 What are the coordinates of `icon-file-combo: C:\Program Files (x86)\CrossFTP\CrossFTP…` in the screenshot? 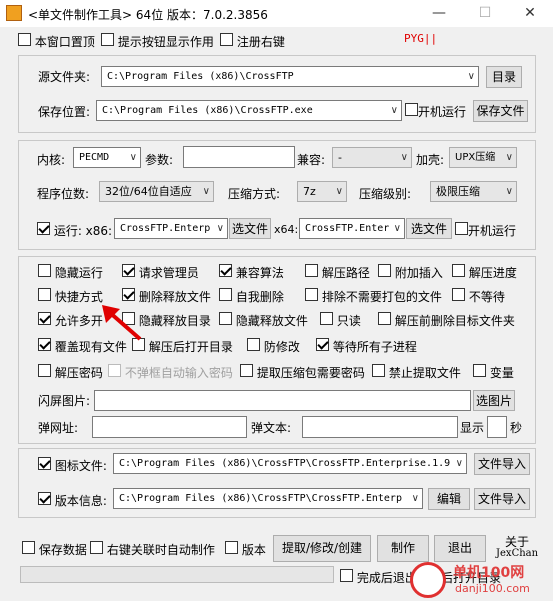 It's located at (290, 463).